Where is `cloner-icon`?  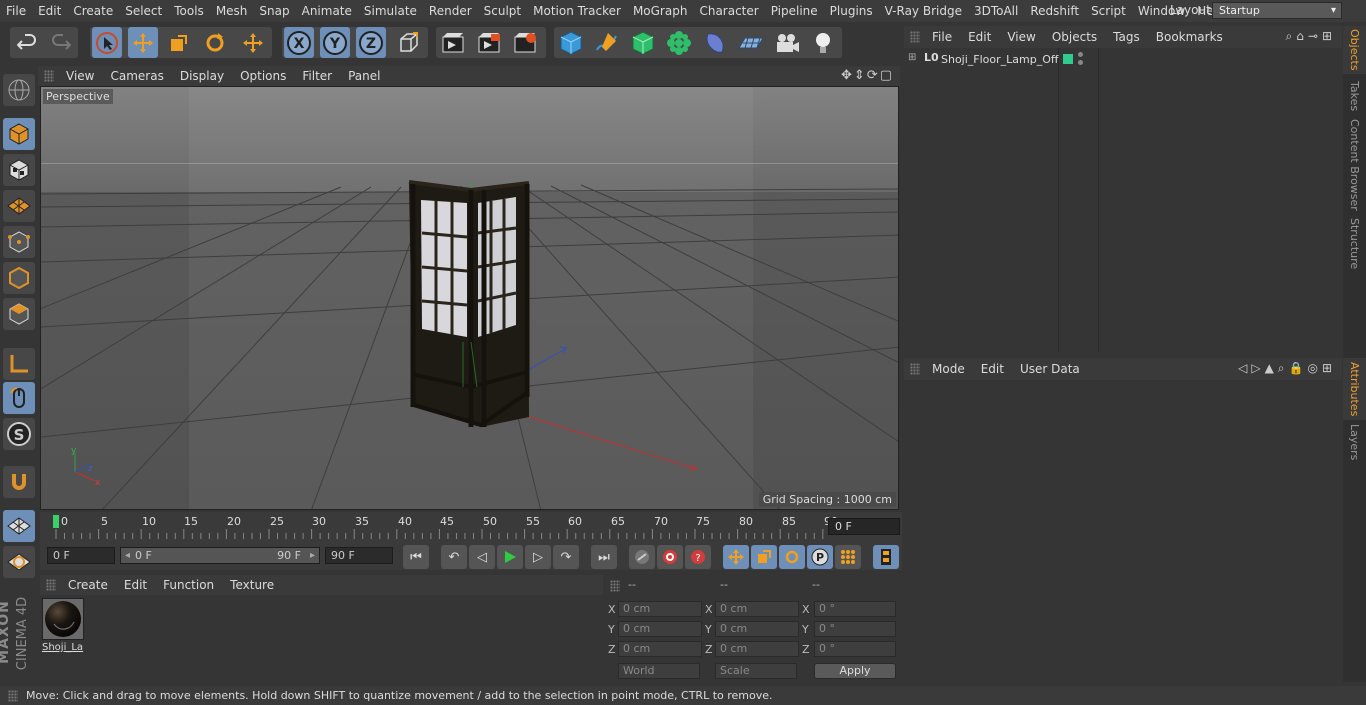
cloner-icon is located at coordinates (679, 42).